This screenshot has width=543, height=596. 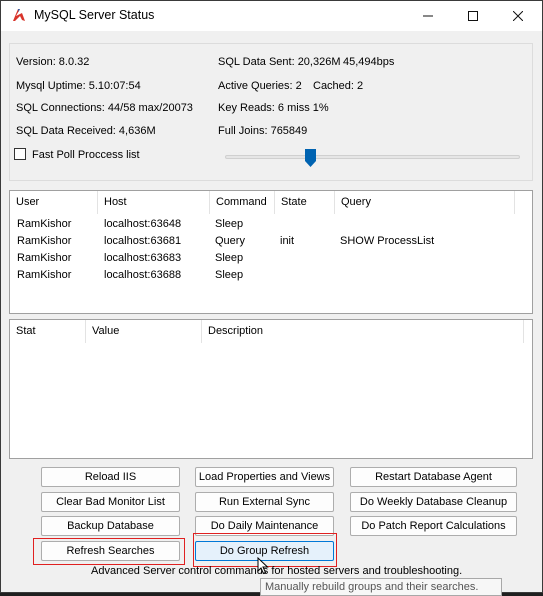 I want to click on minimize-icon, so click(x=427, y=16).